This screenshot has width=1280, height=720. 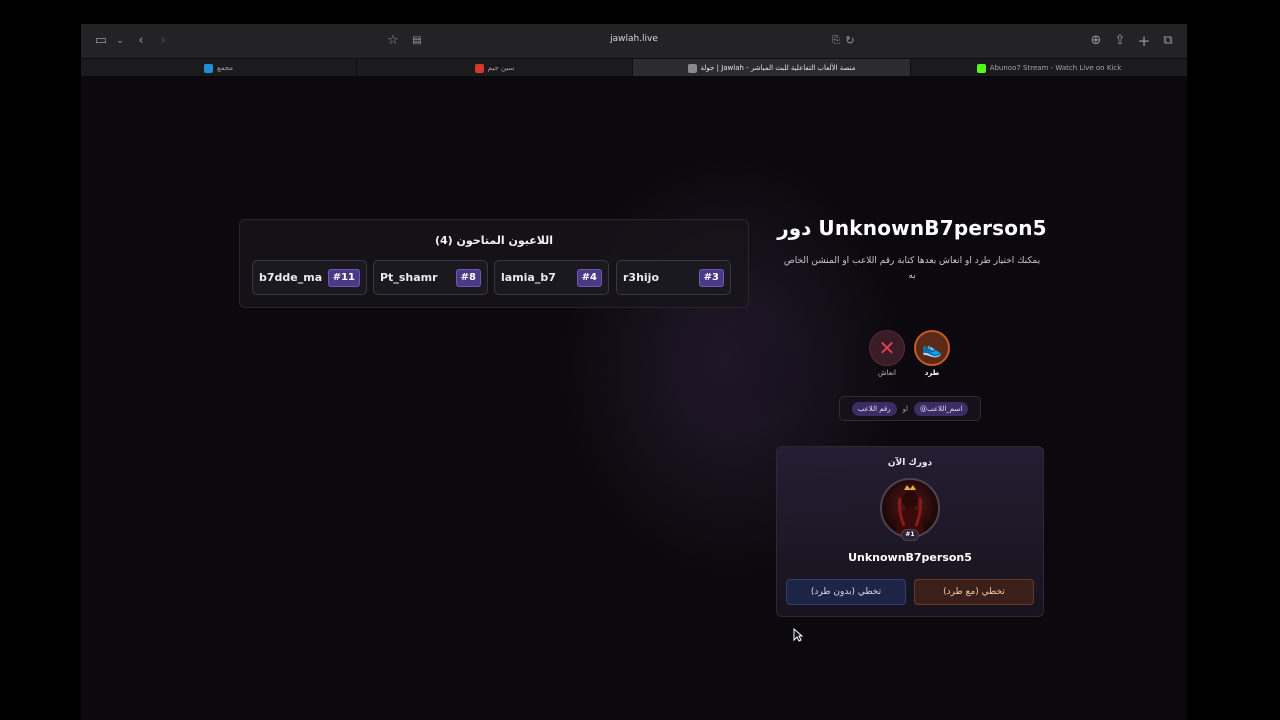 What do you see at coordinates (1168, 41) in the screenshot?
I see `tab-overview-icon: ⧉` at bounding box center [1168, 41].